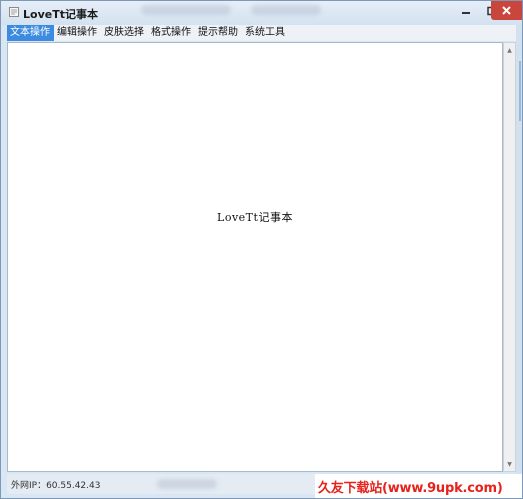 The height and width of the screenshot is (499, 523). Describe the element at coordinates (60, 14) in the screenshot. I see `window-title: LoveTt记事本` at that location.